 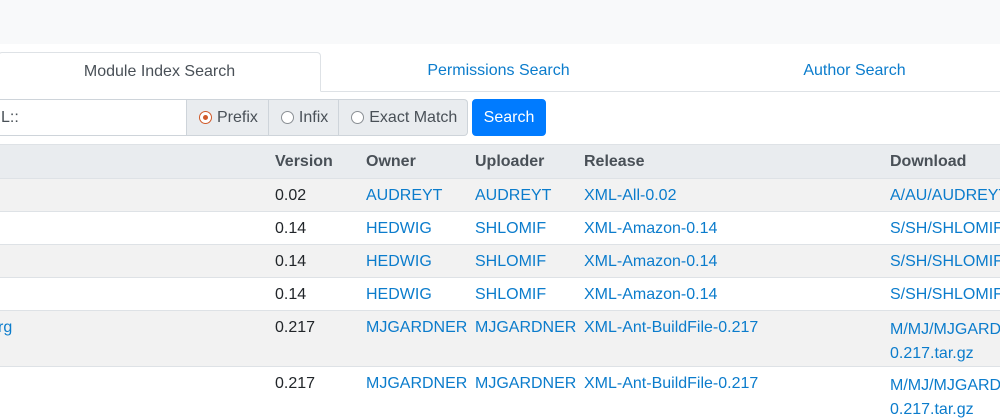 What do you see at coordinates (928, 161) in the screenshot?
I see `header-download: Download` at bounding box center [928, 161].